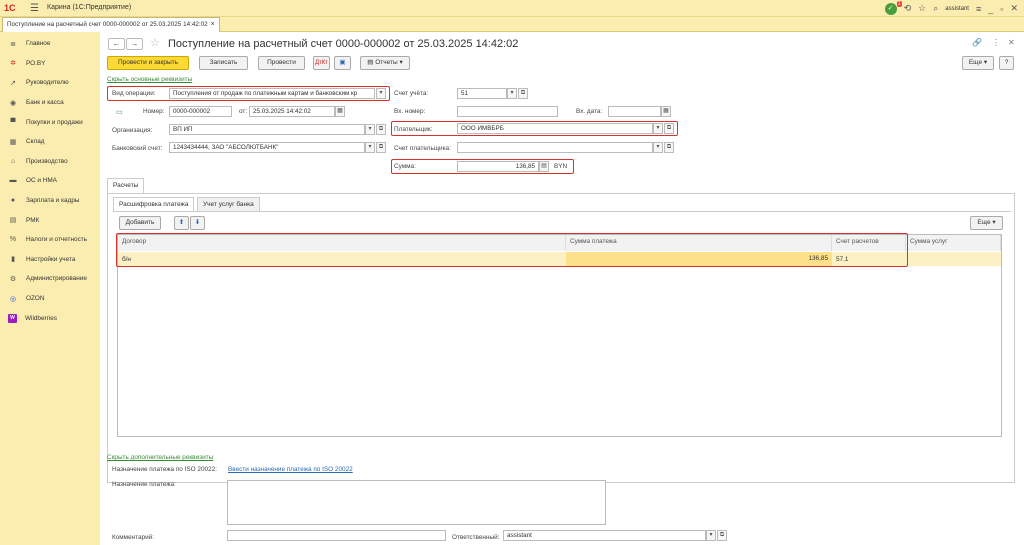 This screenshot has width=1024, height=545. What do you see at coordinates (1014, 8) in the screenshot?
I see `close-window-icon: ✕` at bounding box center [1014, 8].